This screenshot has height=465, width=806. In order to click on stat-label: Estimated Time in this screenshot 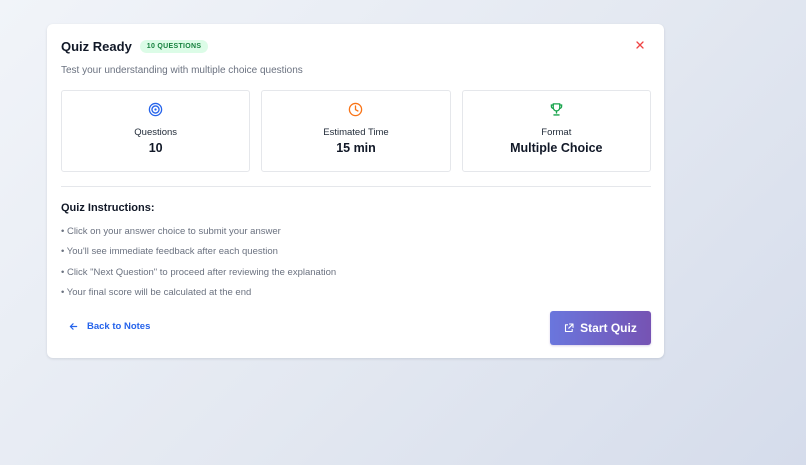, I will do `click(356, 132)`.